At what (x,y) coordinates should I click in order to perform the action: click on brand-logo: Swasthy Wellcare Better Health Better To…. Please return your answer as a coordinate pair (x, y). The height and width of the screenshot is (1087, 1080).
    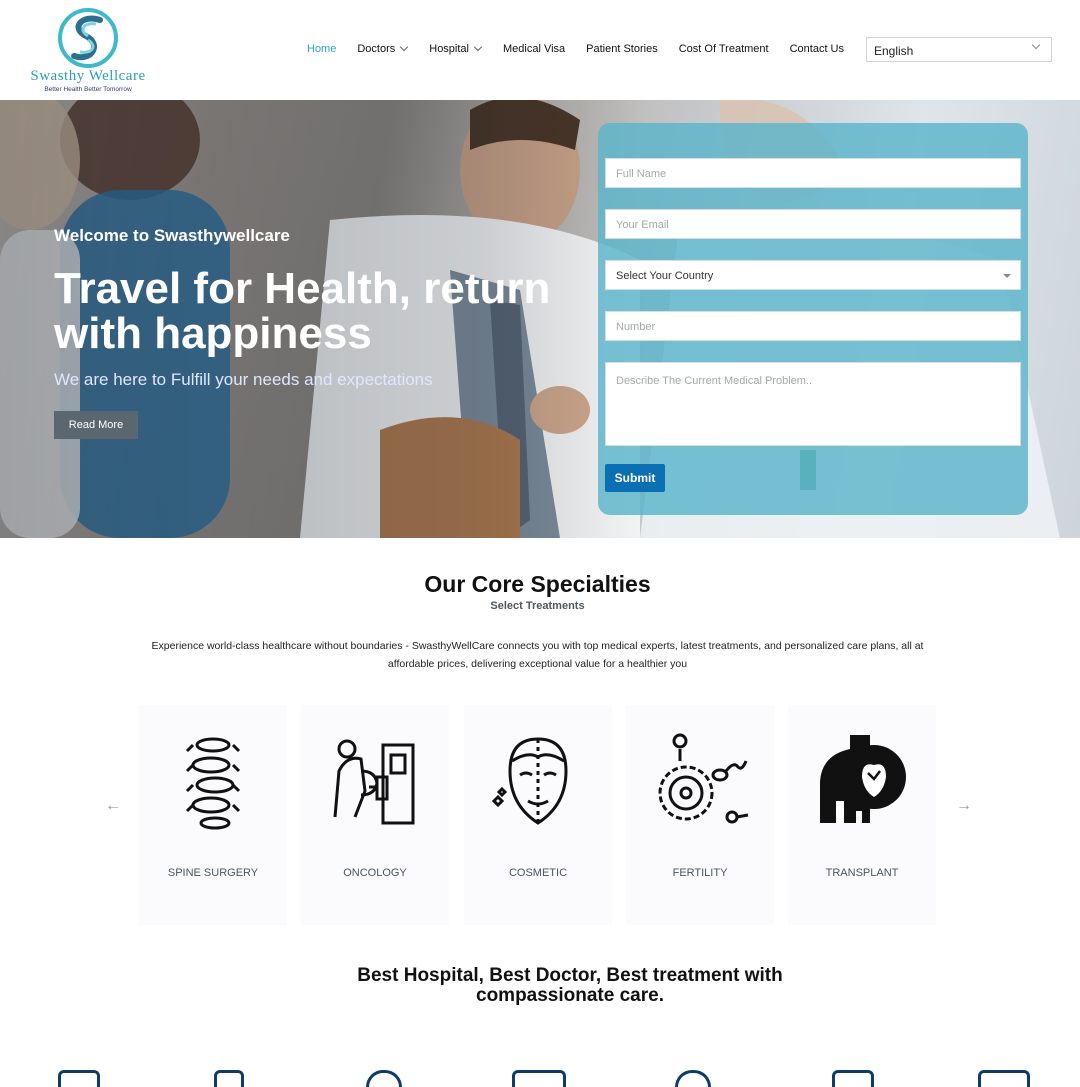
    Looking at the image, I should click on (90, 51).